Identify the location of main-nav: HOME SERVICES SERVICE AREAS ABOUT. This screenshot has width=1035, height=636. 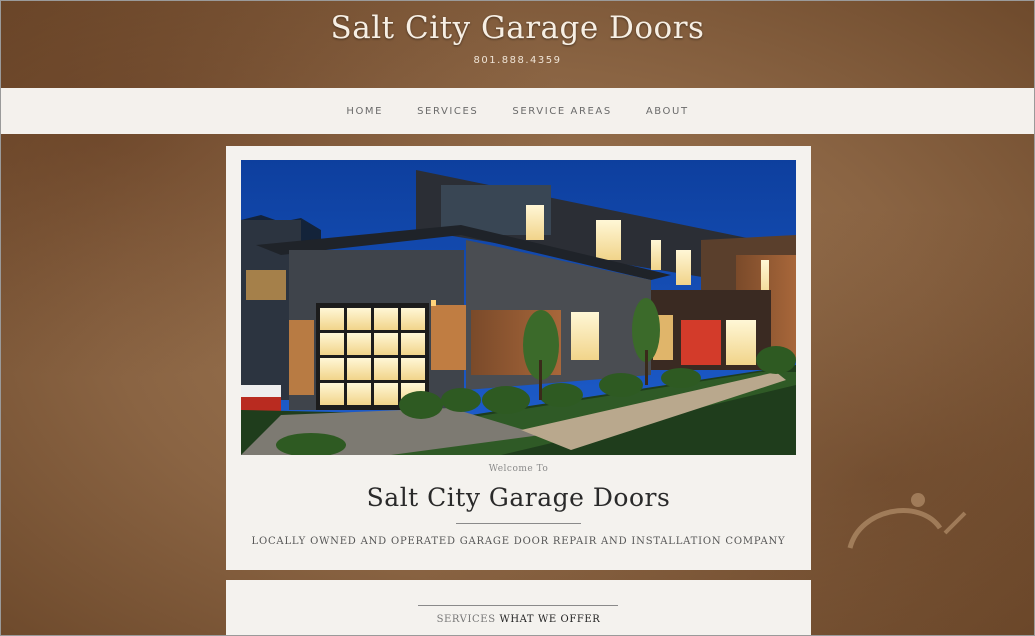
(517, 111).